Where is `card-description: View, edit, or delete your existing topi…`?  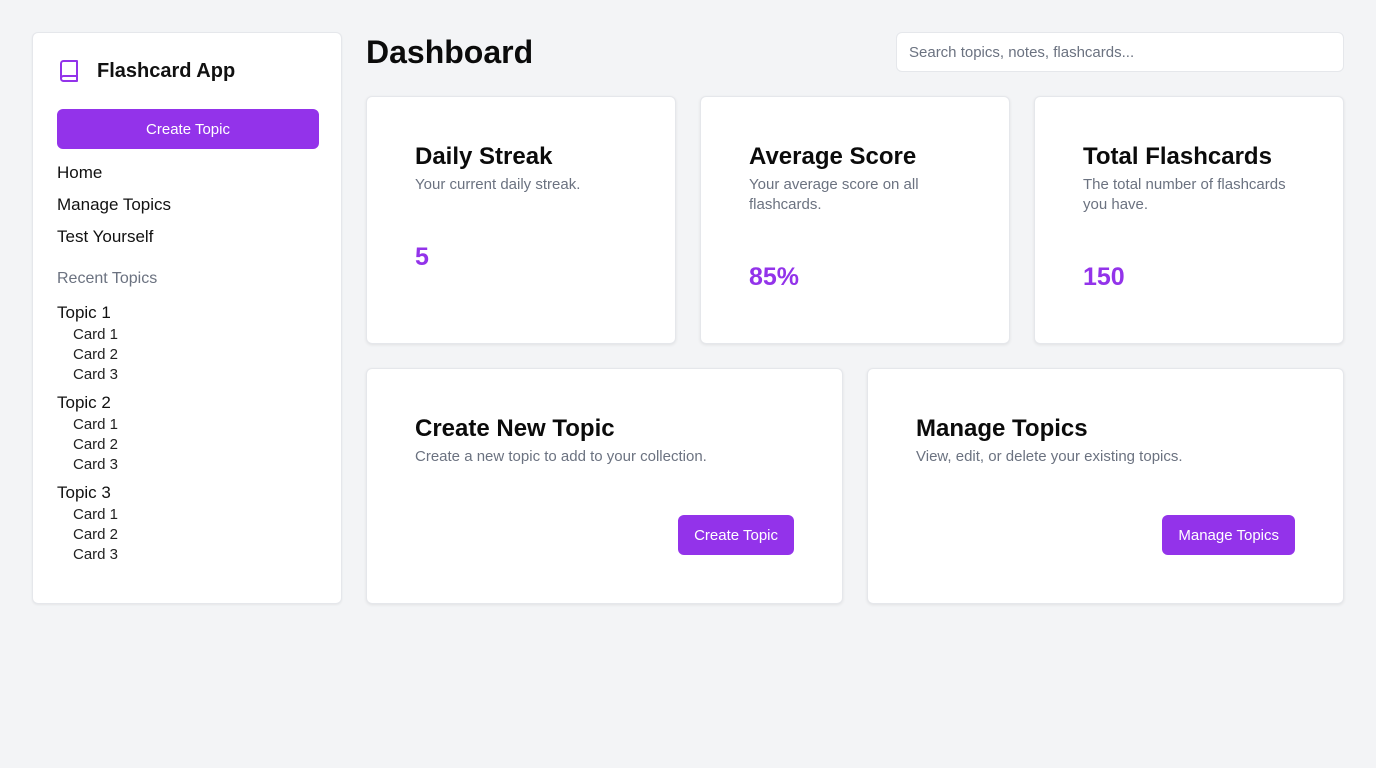
card-description: View, edit, or delete your existing topi… is located at coordinates (1049, 456).